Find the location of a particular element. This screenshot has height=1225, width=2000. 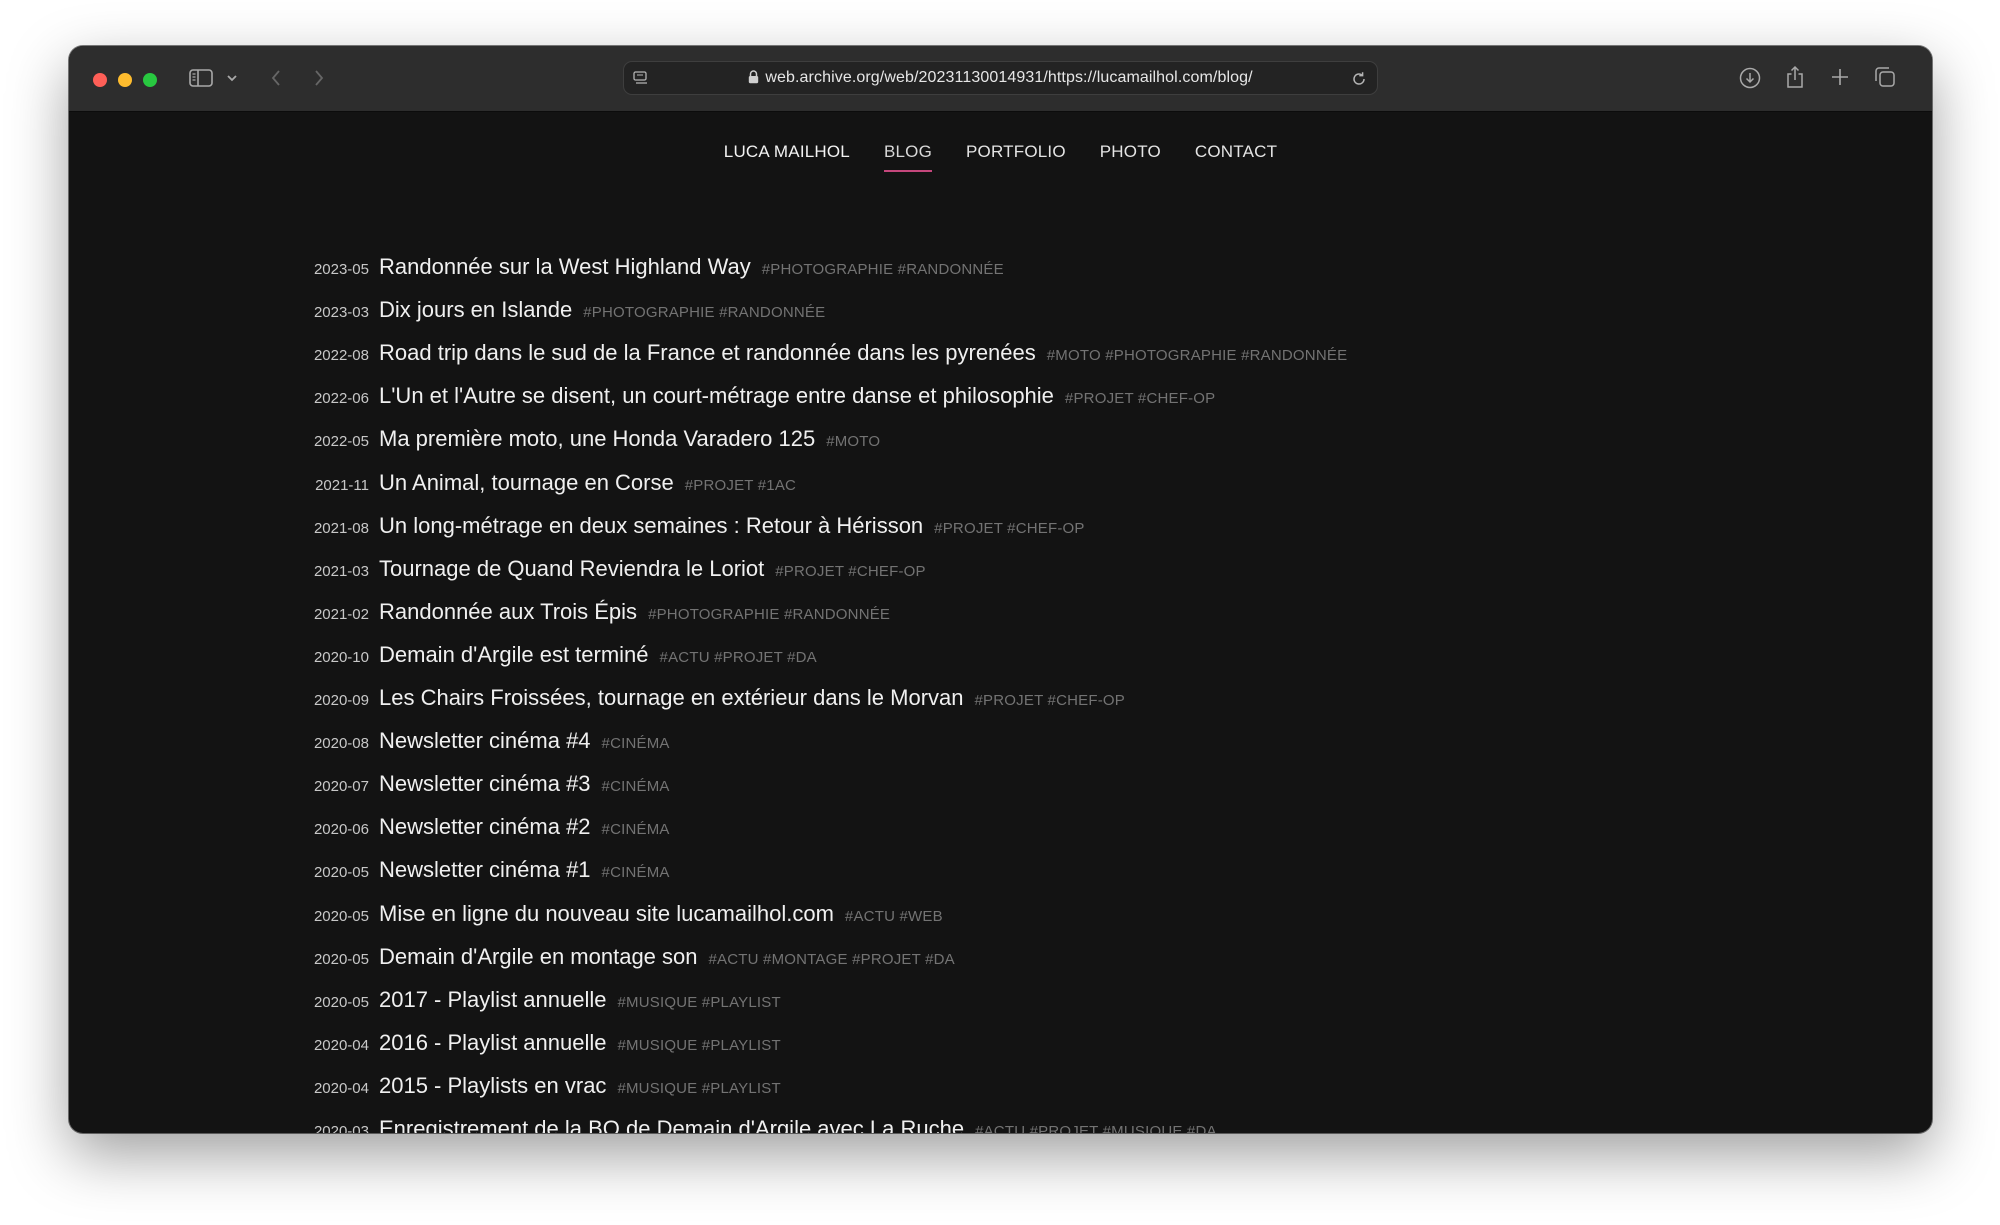

nav-link-portfolio: PORTFOLIO is located at coordinates (1016, 152).